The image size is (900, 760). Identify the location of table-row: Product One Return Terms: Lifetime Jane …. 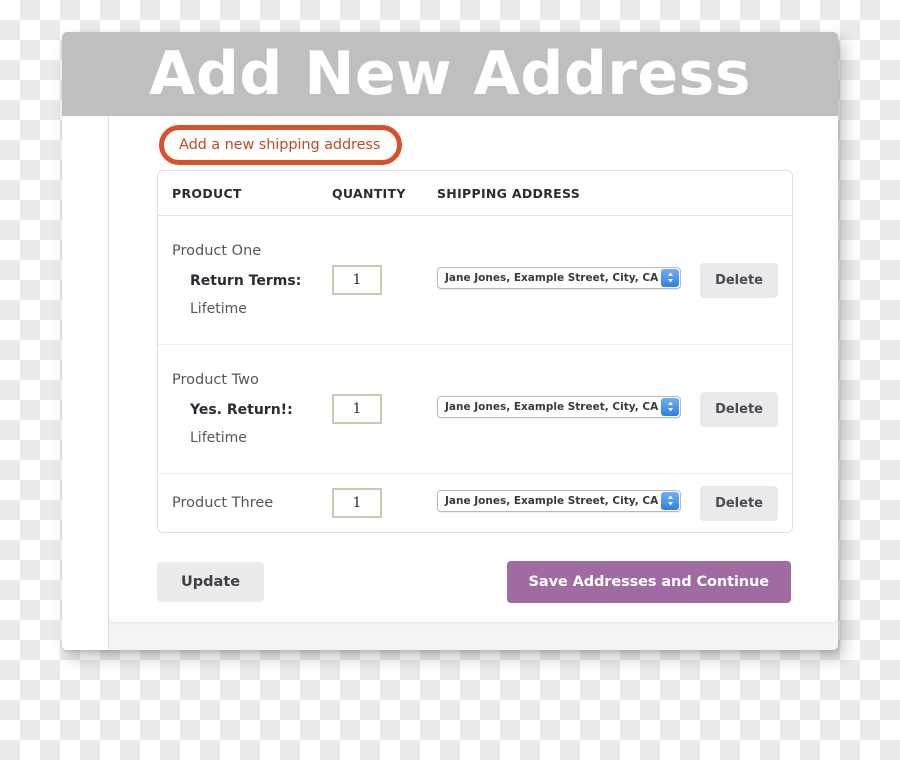
(475, 280).